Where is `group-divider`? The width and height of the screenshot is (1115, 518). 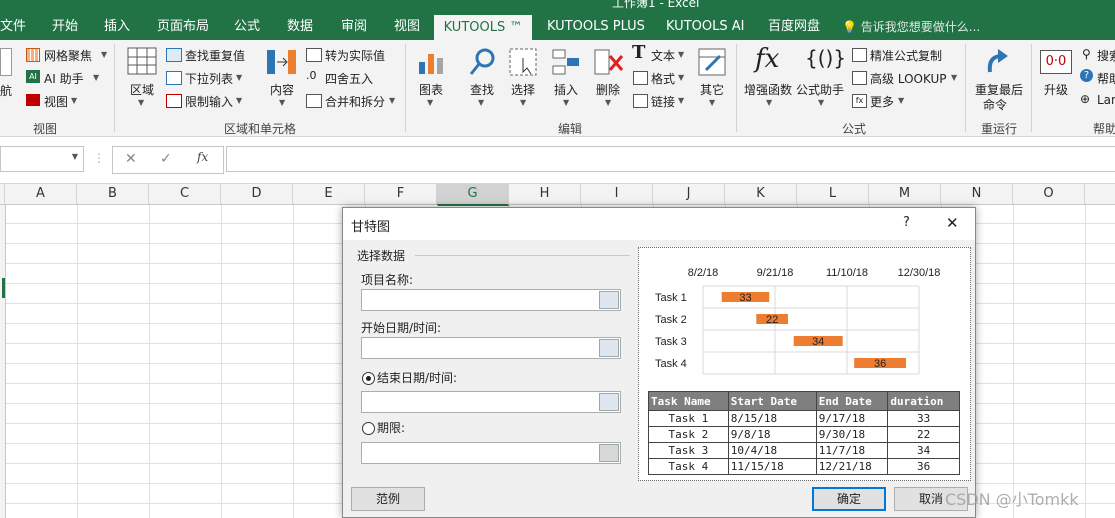 group-divider is located at coordinates (965, 88).